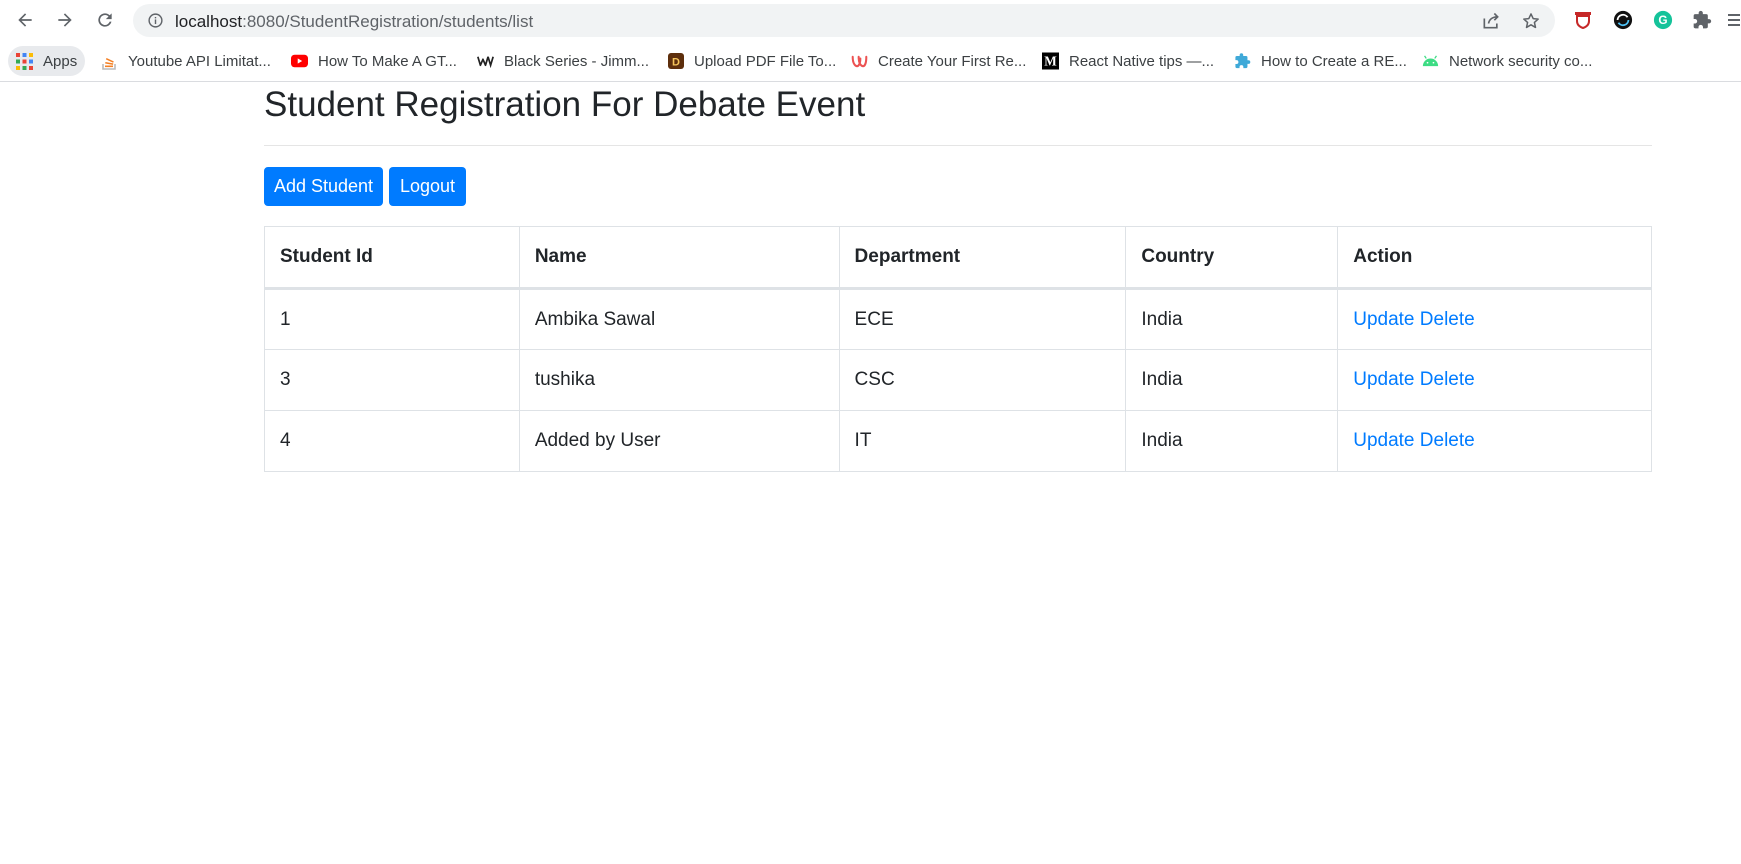 This screenshot has width=1741, height=864. Describe the element at coordinates (392, 319) in the screenshot. I see `student-id-cell: 1` at that location.